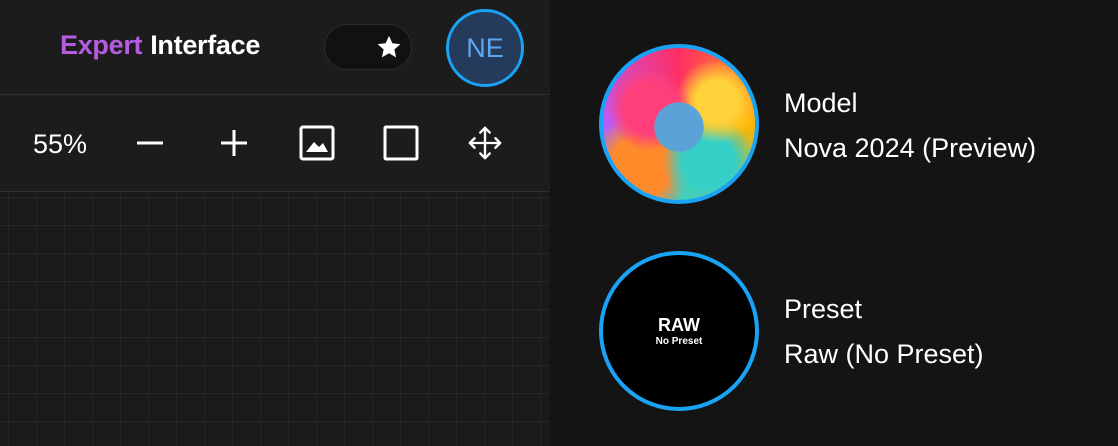 The image size is (1118, 446). Describe the element at coordinates (823, 309) in the screenshot. I see `preset-title: Preset` at that location.